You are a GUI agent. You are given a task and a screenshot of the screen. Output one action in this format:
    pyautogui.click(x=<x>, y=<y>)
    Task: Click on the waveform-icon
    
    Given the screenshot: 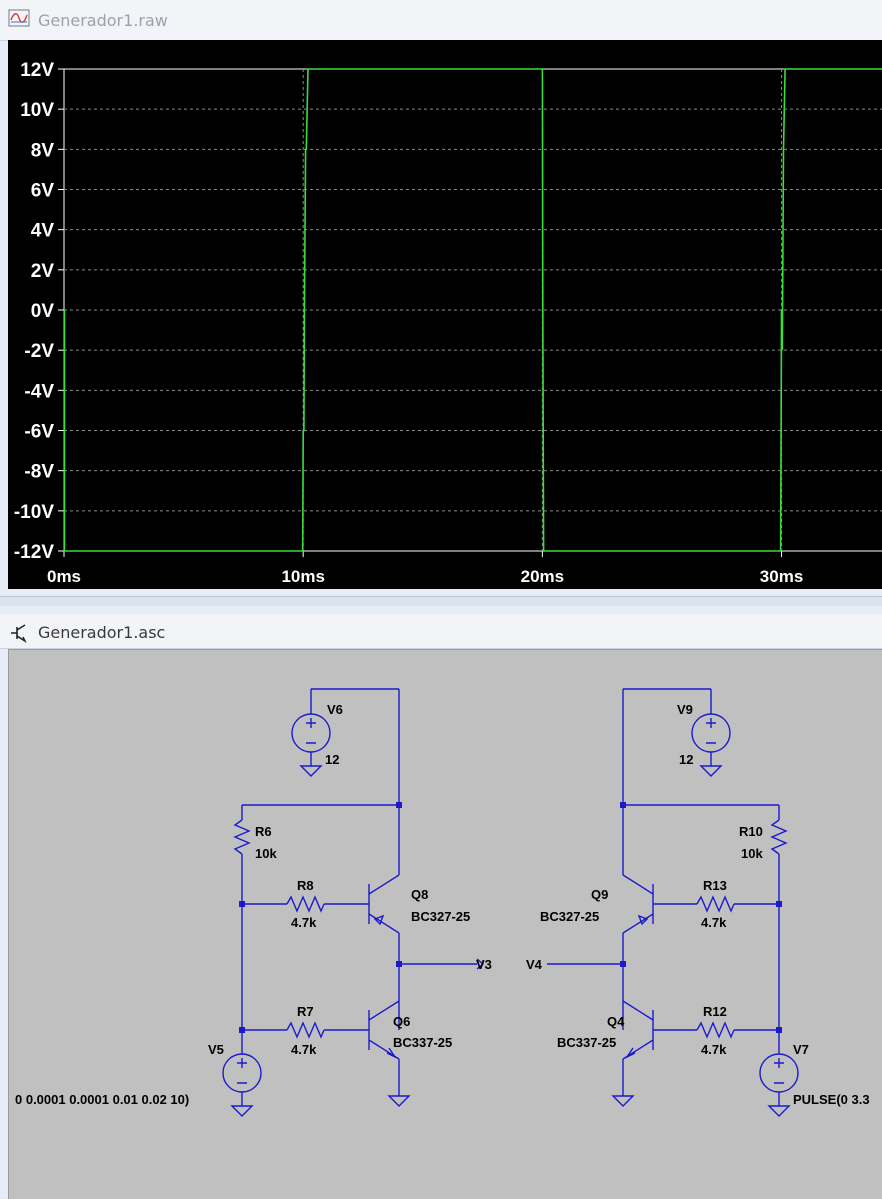 What is the action you would take?
    pyautogui.click(x=19, y=18)
    